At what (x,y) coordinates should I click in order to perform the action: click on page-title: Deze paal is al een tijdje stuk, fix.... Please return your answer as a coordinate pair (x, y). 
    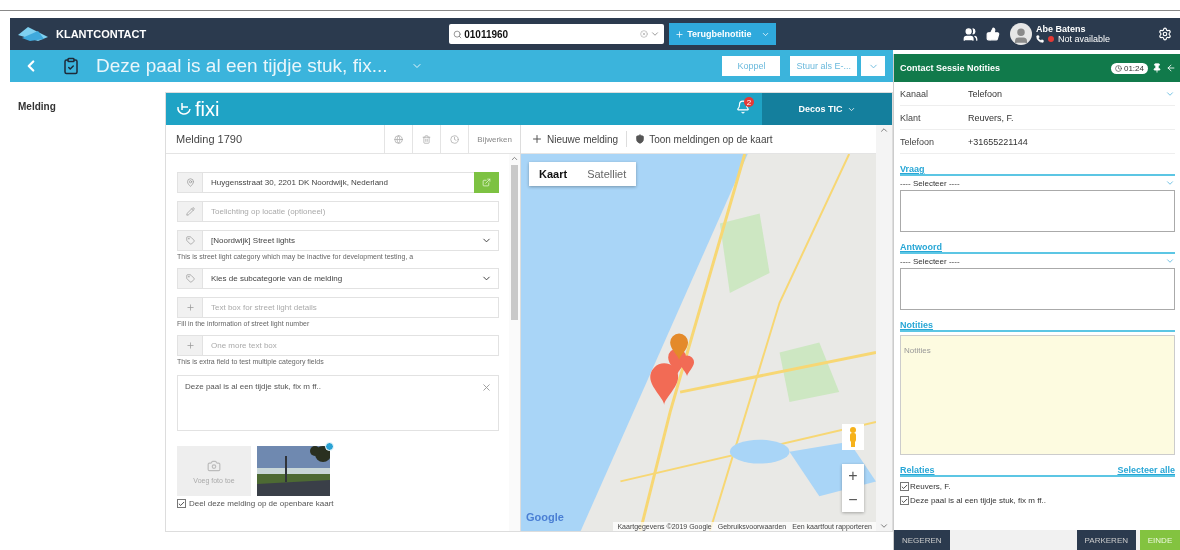
    Looking at the image, I should click on (242, 66).